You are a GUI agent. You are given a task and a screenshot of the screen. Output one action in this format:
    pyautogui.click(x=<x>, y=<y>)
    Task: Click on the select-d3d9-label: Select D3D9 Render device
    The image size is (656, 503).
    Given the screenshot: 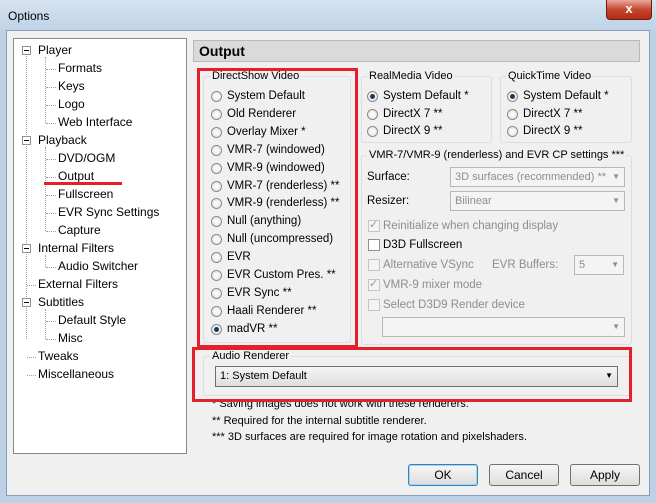 What is the action you would take?
    pyautogui.click(x=454, y=305)
    